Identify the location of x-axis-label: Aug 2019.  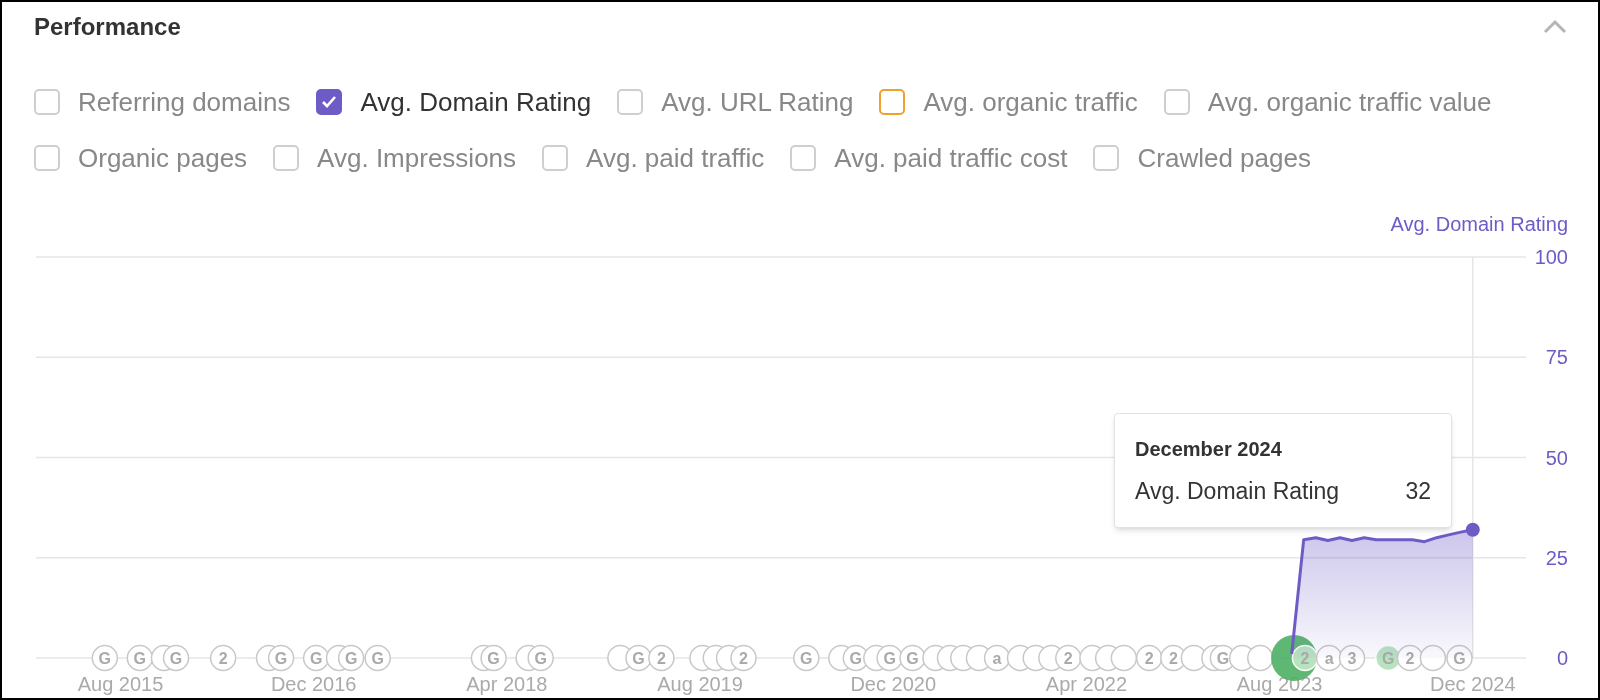
(700, 684).